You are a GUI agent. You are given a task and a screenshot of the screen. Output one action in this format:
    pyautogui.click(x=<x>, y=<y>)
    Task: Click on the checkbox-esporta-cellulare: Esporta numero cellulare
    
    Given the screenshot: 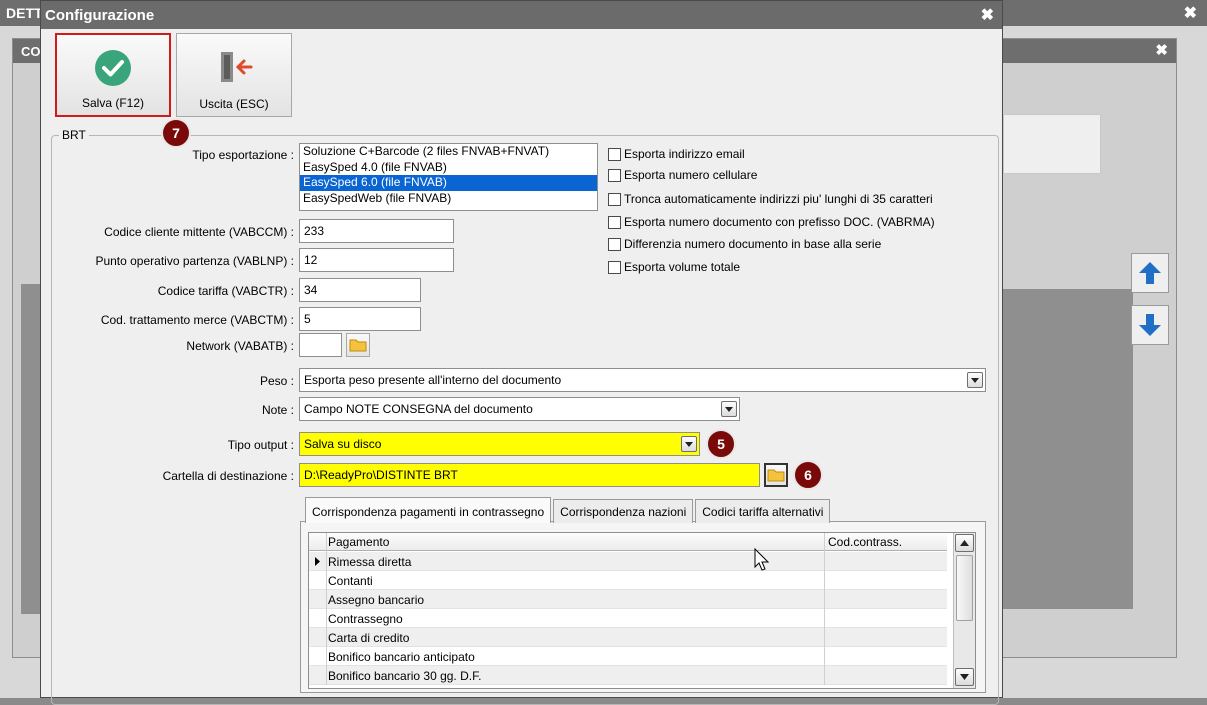 What is the action you would take?
    pyautogui.click(x=682, y=175)
    